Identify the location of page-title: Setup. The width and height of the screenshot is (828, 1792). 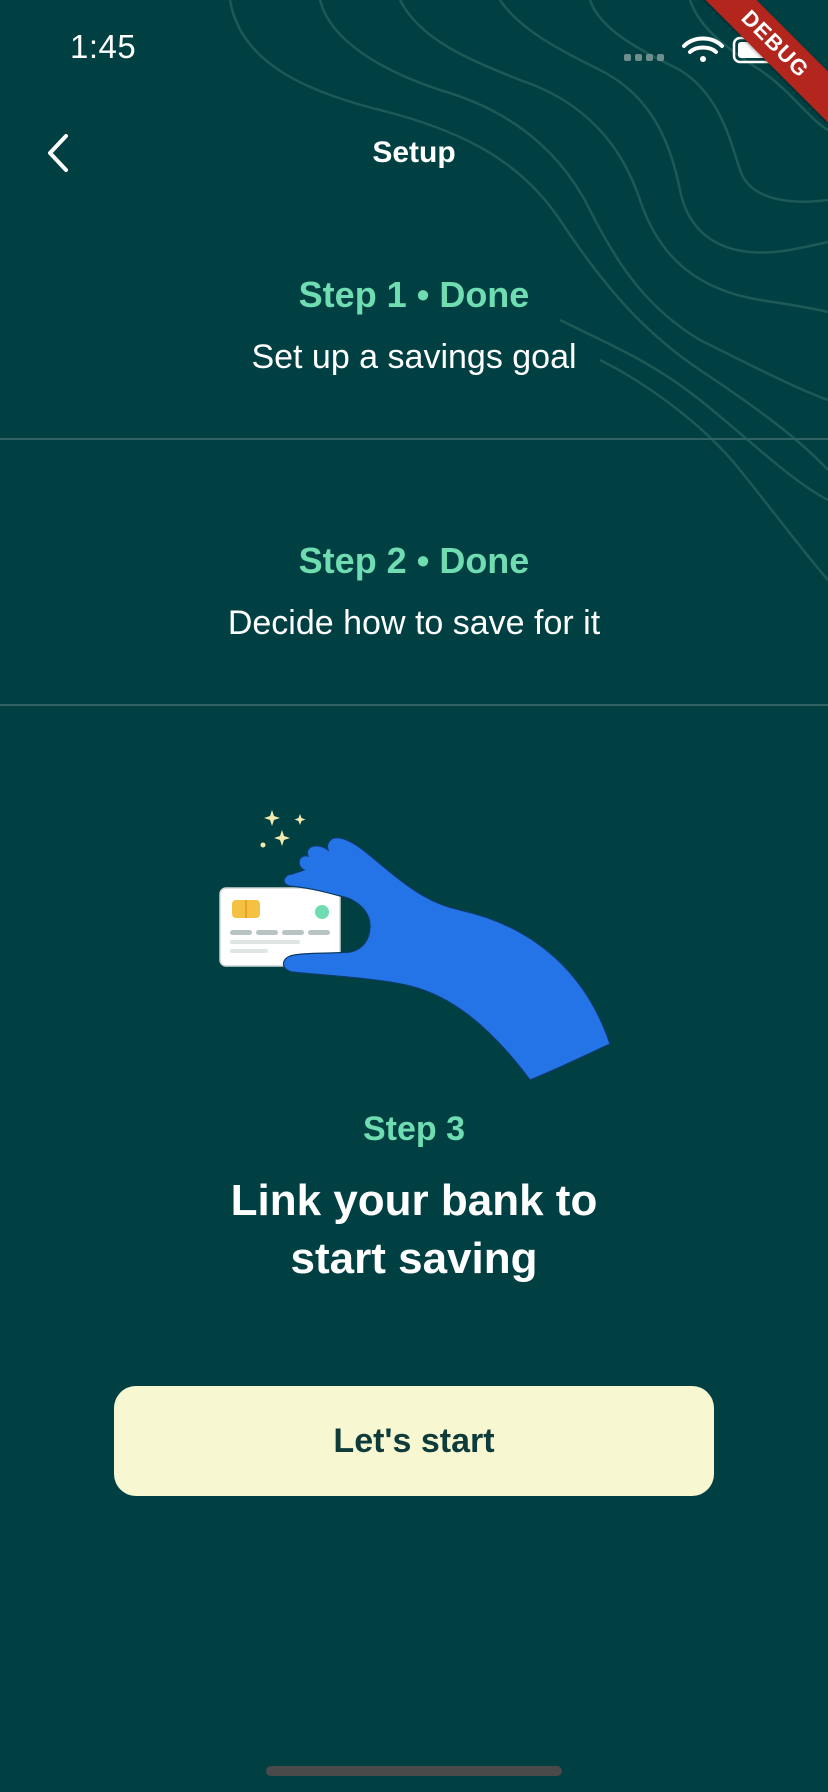
(414, 152).